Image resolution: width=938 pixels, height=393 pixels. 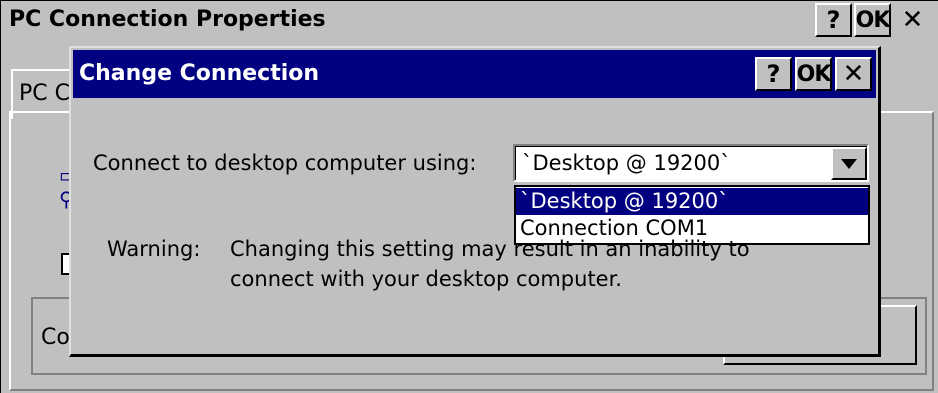 What do you see at coordinates (692, 201) in the screenshot?
I see `dropdown-option-desktop: `Desktop @ 19200`` at bounding box center [692, 201].